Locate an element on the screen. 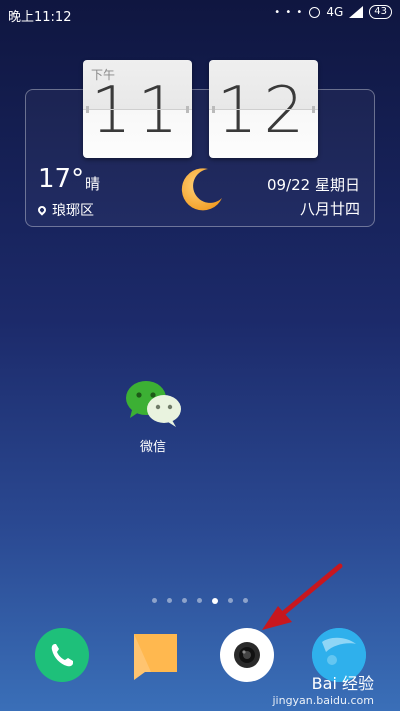 This screenshot has width=400, height=711. minute-digits: 12 is located at coordinates (263, 111).